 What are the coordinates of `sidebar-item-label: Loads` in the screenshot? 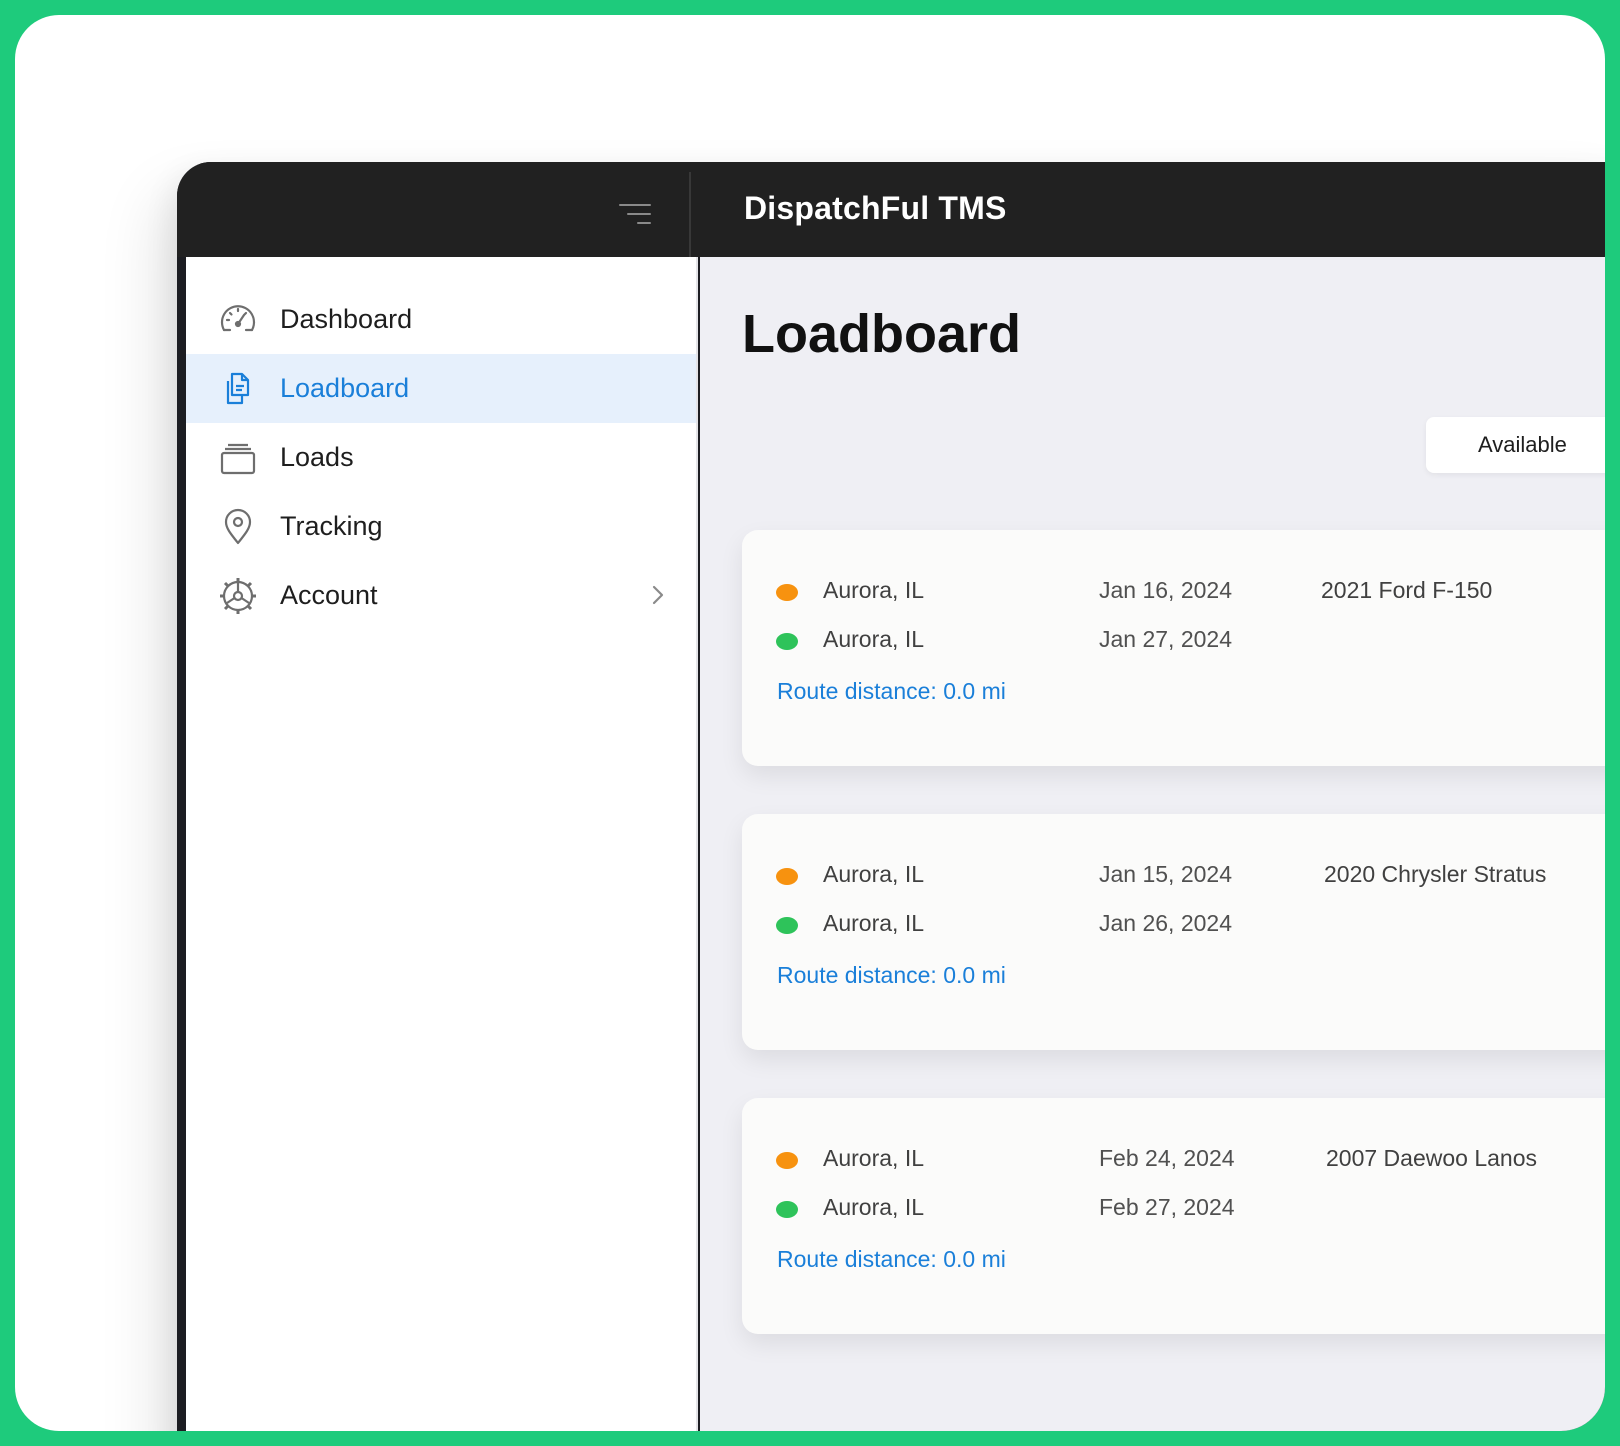 It's located at (317, 457).